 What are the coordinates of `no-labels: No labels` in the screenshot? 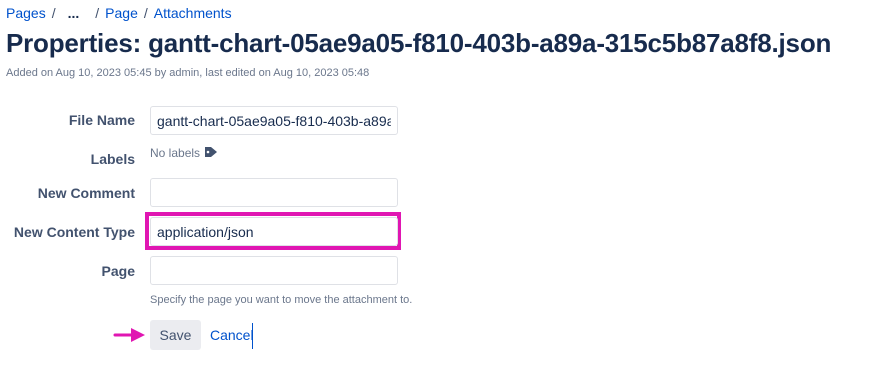 It's located at (184, 153).